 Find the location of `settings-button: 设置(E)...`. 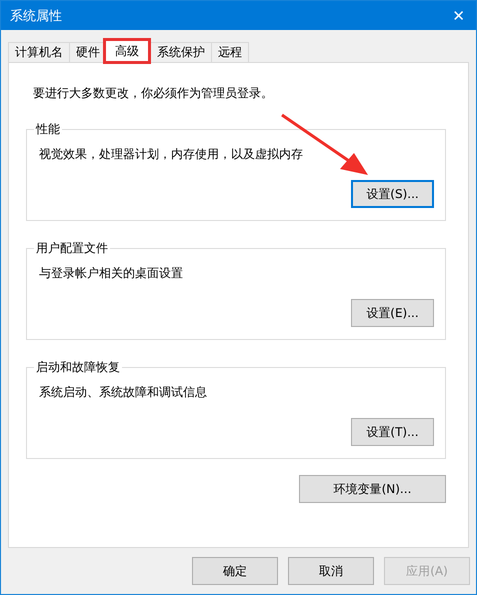

settings-button: 设置(E)... is located at coordinates (392, 313).